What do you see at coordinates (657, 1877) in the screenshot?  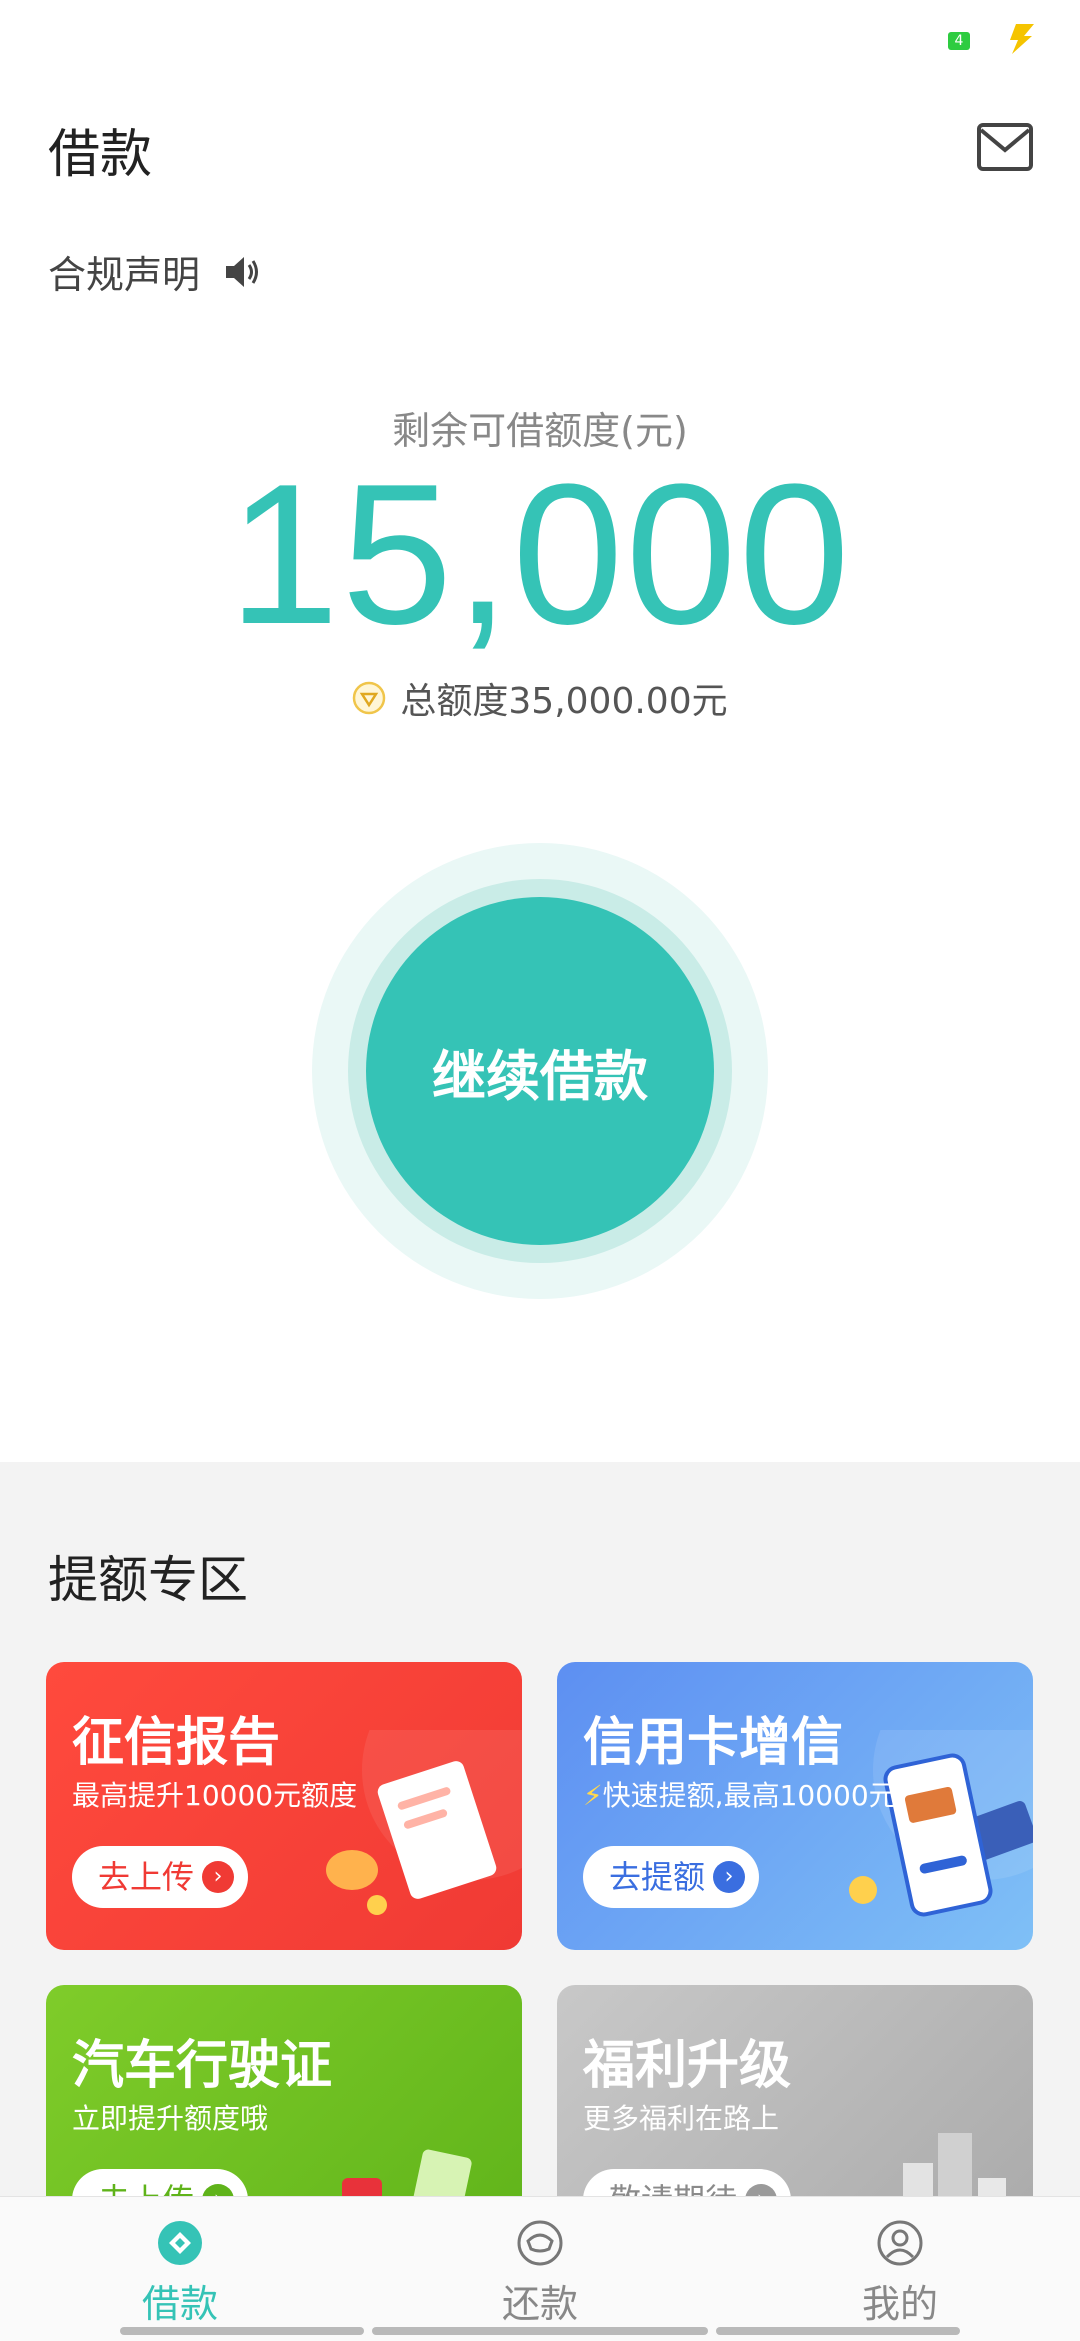 I see `boost-button-label: 去提额` at bounding box center [657, 1877].